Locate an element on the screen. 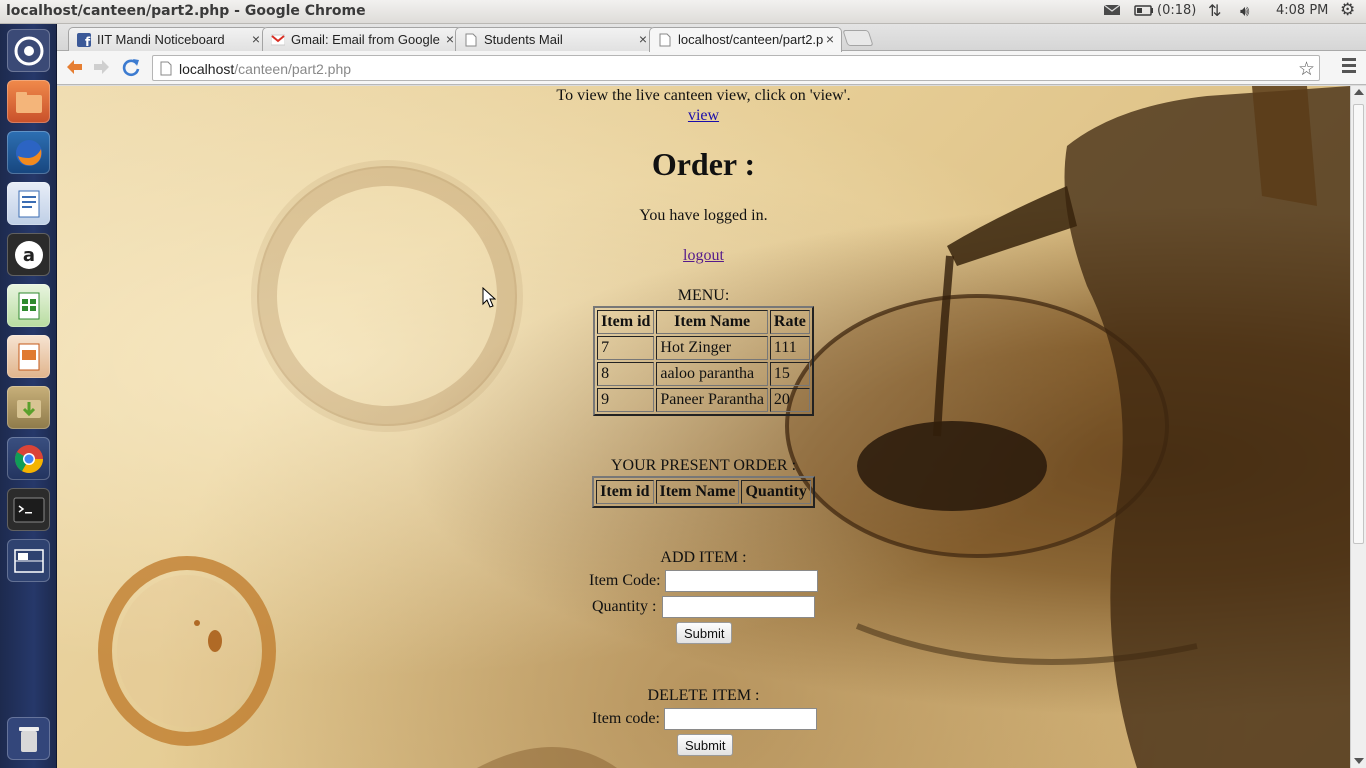  add-item-caption: ADD ITEM : is located at coordinates (703, 557).